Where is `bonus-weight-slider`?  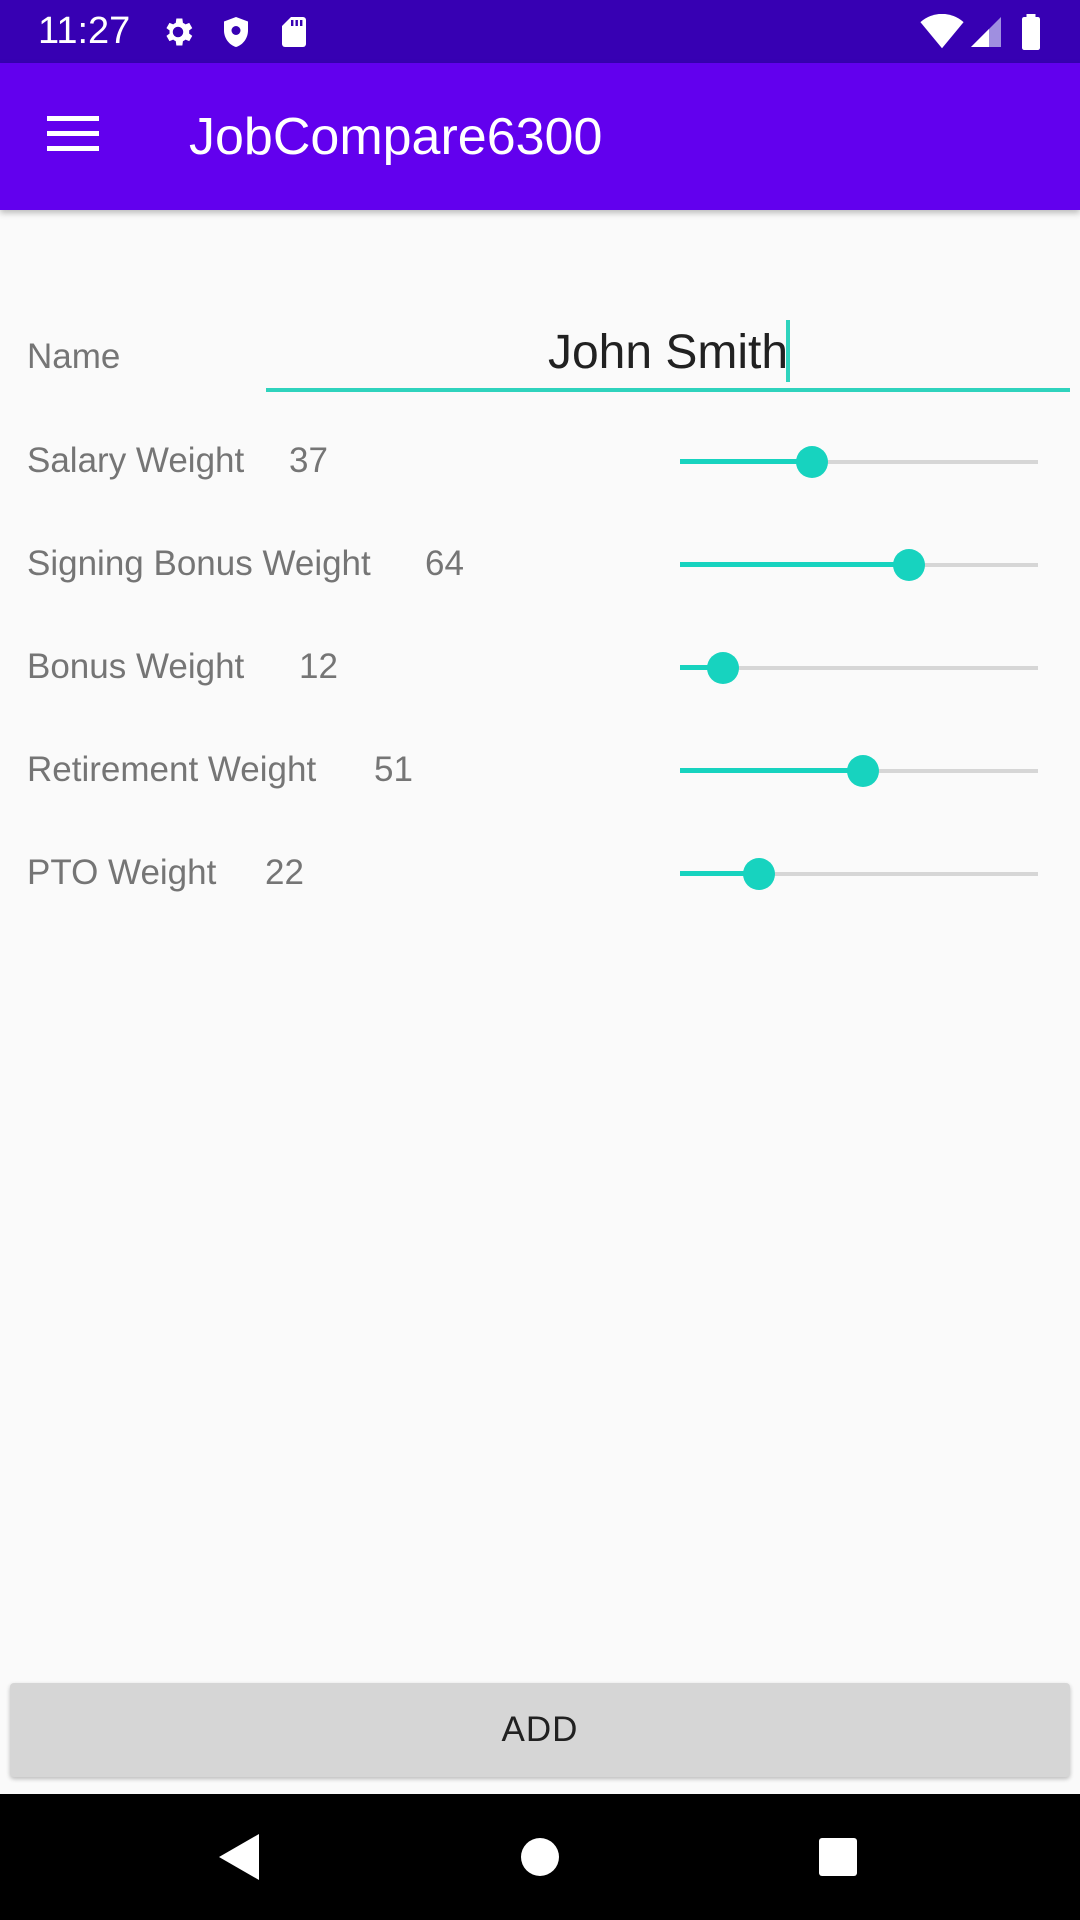 bonus-weight-slider is located at coordinates (859, 668).